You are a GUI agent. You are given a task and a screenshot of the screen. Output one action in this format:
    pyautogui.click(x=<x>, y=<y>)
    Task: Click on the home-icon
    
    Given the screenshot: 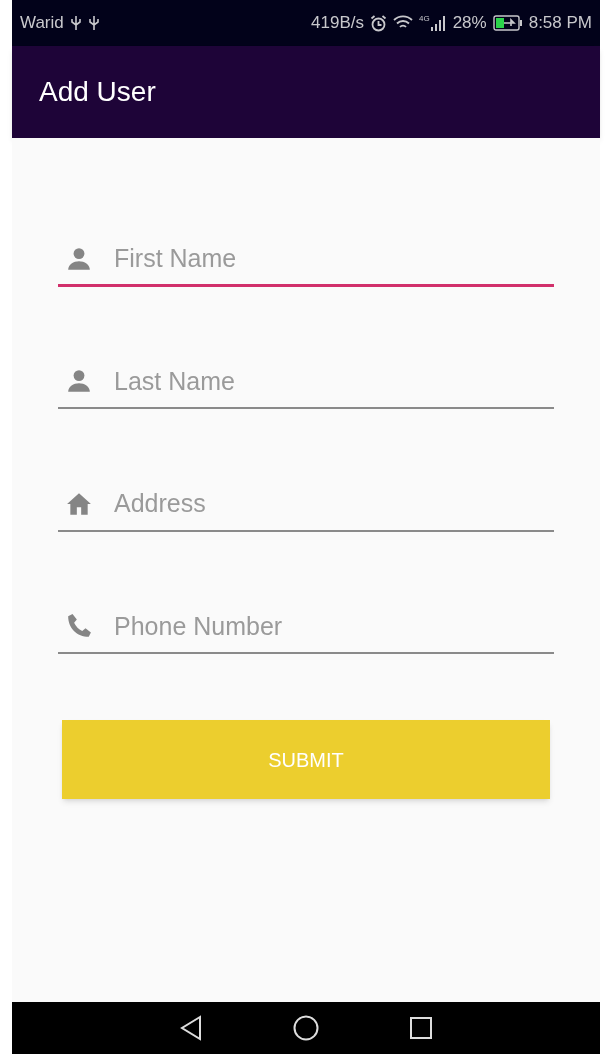 What is the action you would take?
    pyautogui.click(x=306, y=1028)
    